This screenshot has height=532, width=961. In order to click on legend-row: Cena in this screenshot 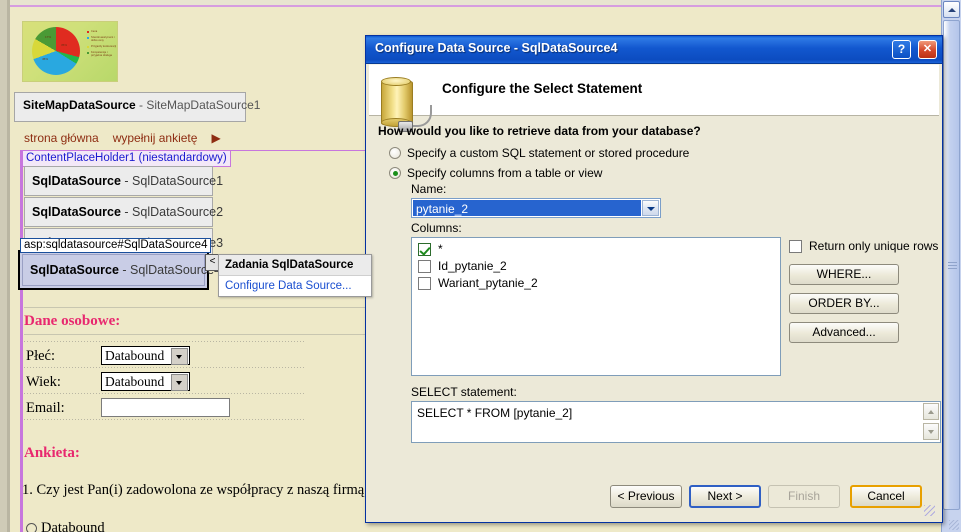, I will do `click(102, 31)`.